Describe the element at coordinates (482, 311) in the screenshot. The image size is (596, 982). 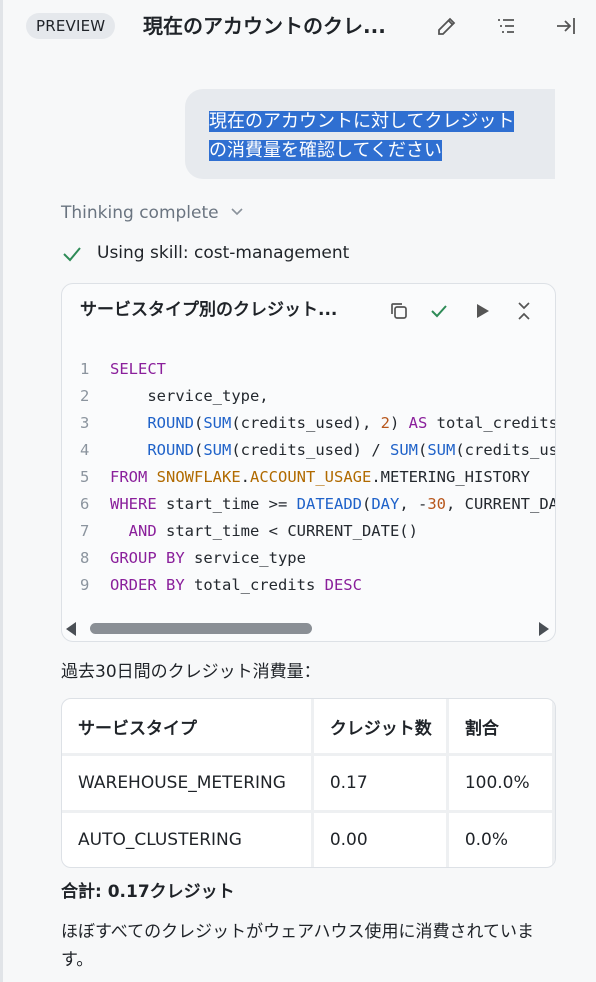
I see `run-icon` at that location.